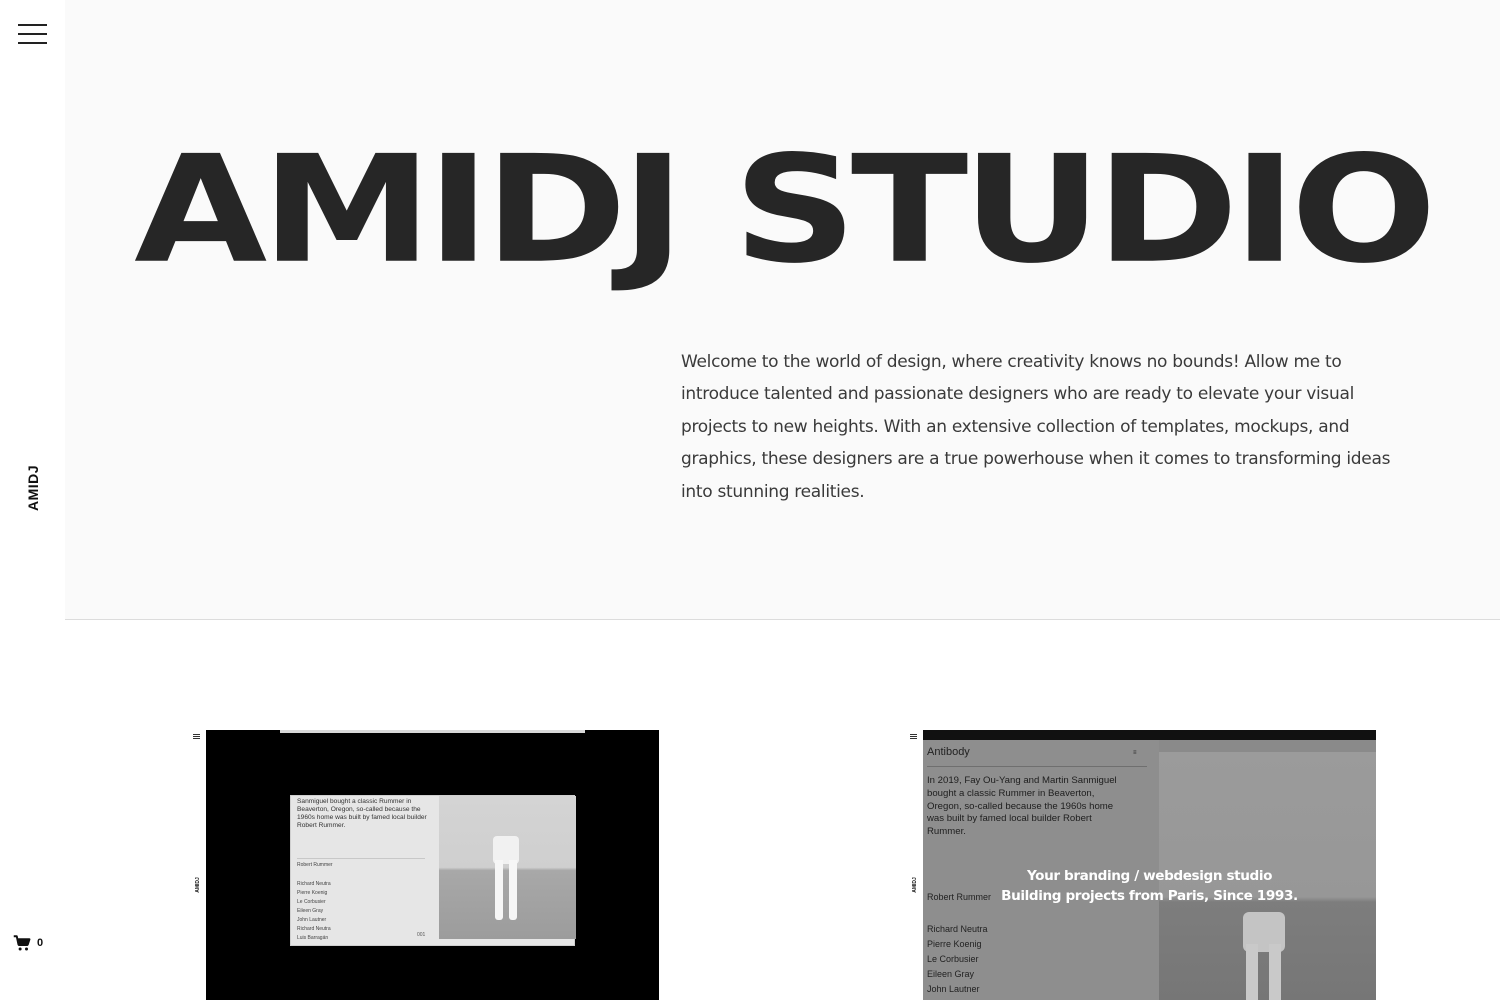  What do you see at coordinates (22, 943) in the screenshot?
I see `shopping-cart-icon` at bounding box center [22, 943].